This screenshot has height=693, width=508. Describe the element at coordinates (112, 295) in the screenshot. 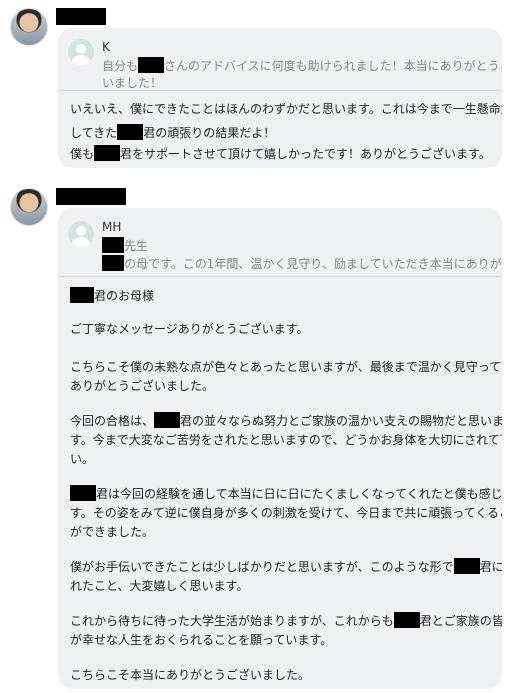

I see `message-text-line: 君のお母様` at that location.